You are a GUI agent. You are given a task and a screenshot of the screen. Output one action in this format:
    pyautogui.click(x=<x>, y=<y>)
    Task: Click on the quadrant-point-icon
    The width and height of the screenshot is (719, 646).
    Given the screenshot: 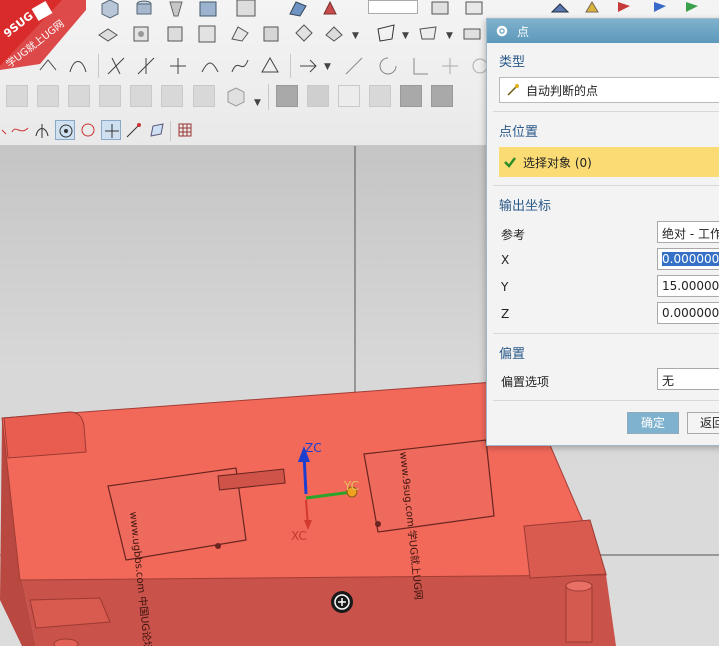 What is the action you would take?
    pyautogui.click(x=88, y=130)
    